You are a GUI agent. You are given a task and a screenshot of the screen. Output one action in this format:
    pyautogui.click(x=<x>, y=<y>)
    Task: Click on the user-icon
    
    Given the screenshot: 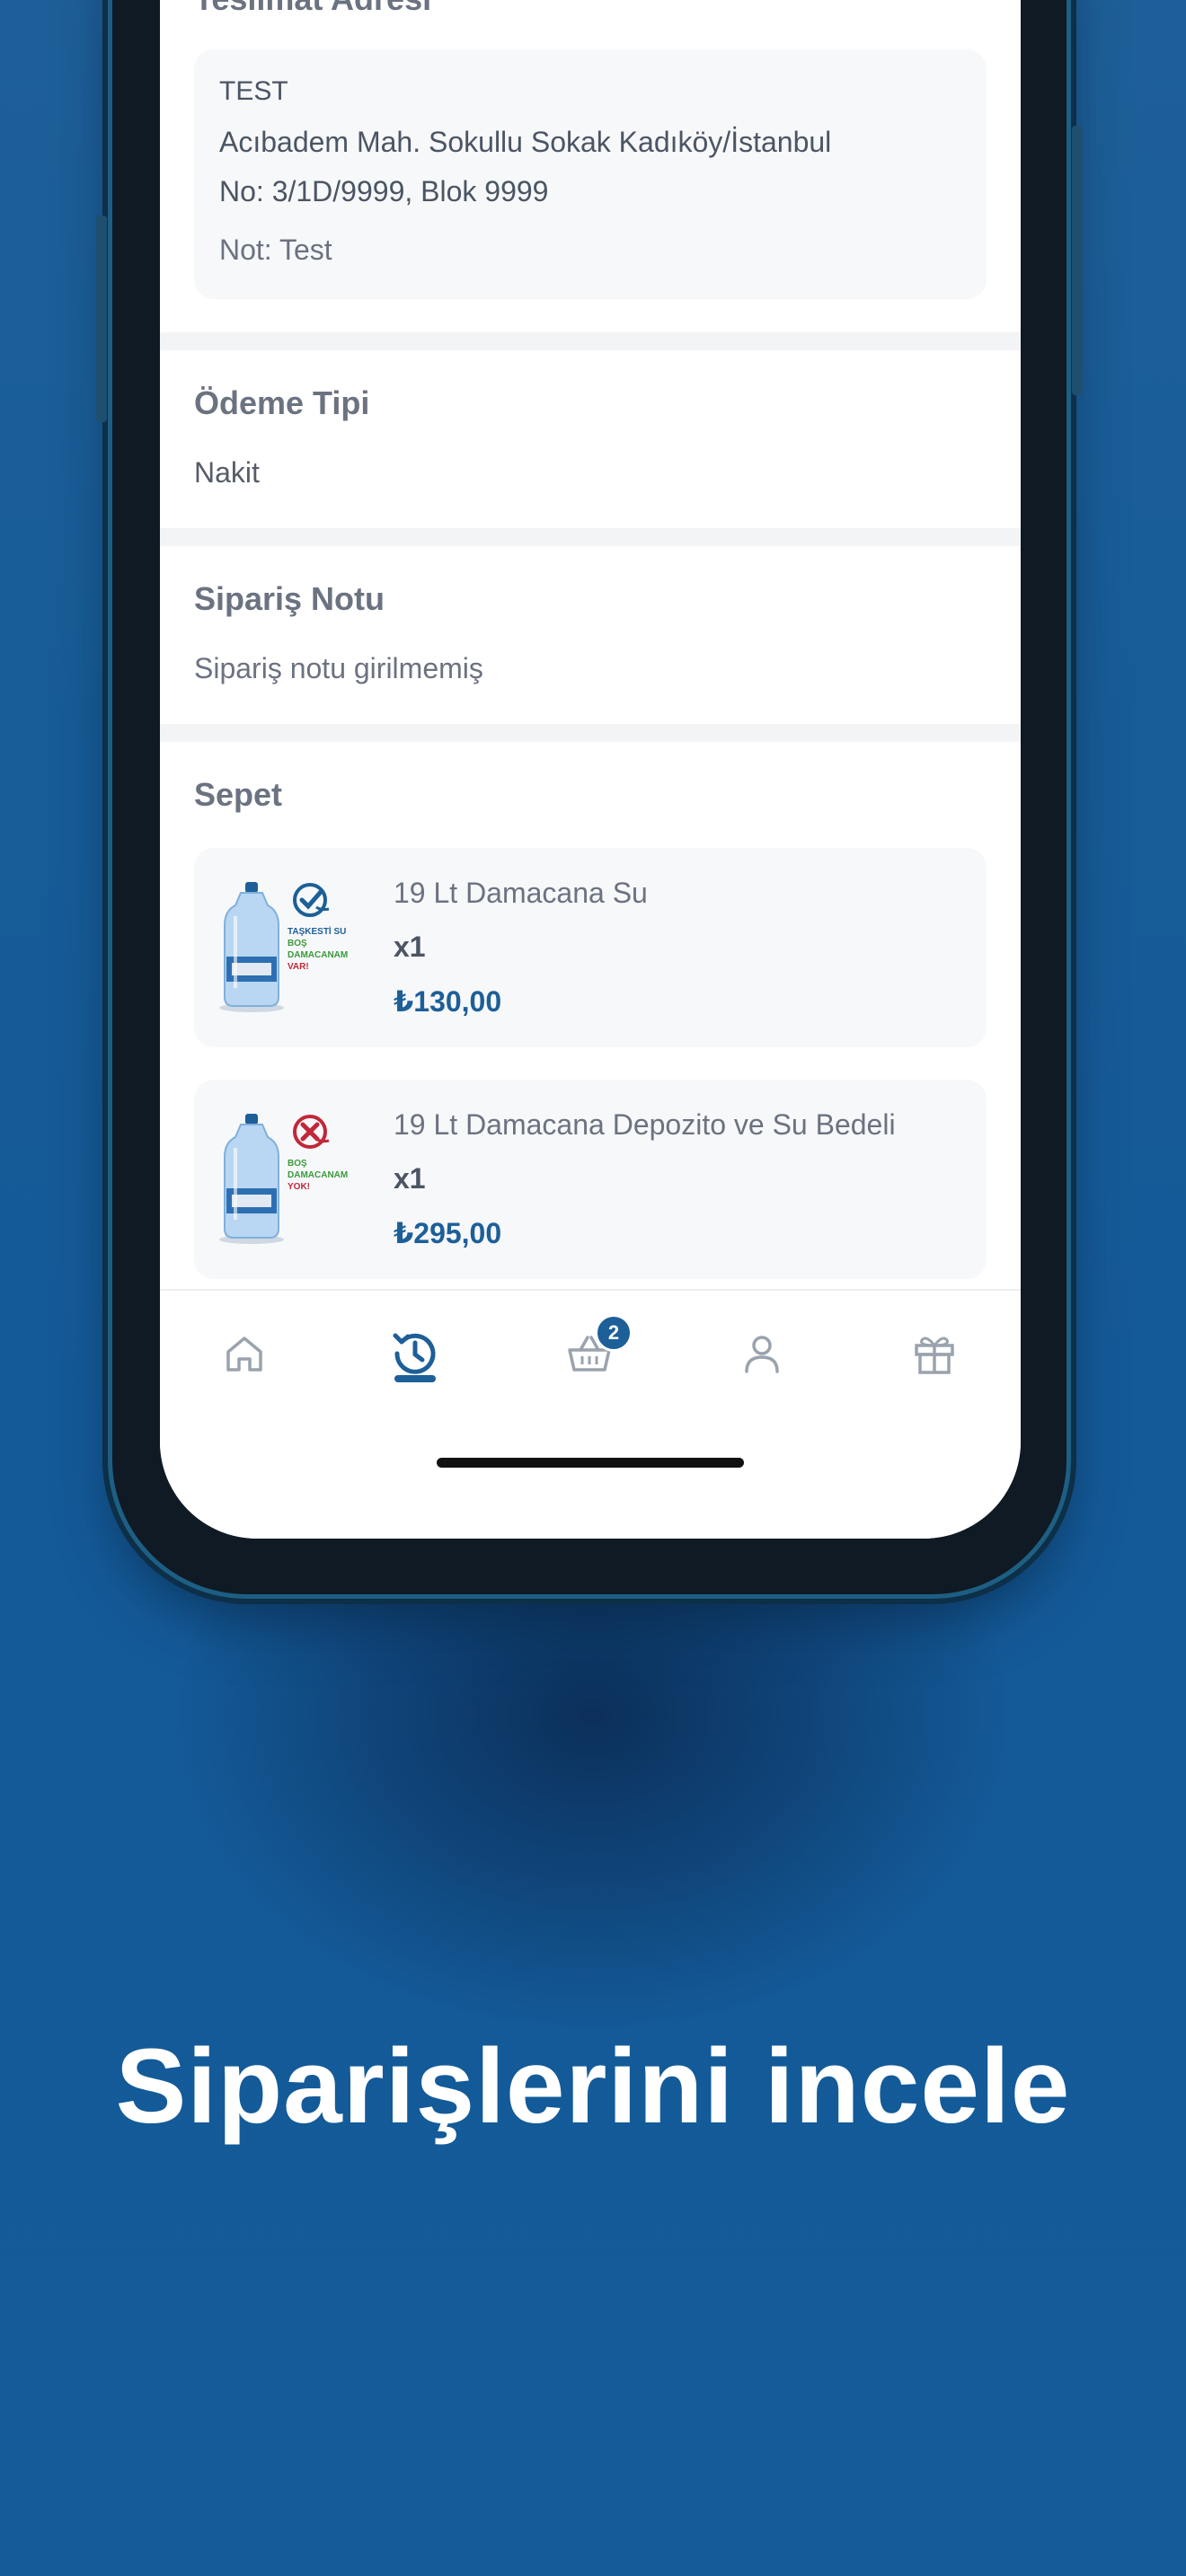 What is the action you would take?
    pyautogui.click(x=762, y=1354)
    